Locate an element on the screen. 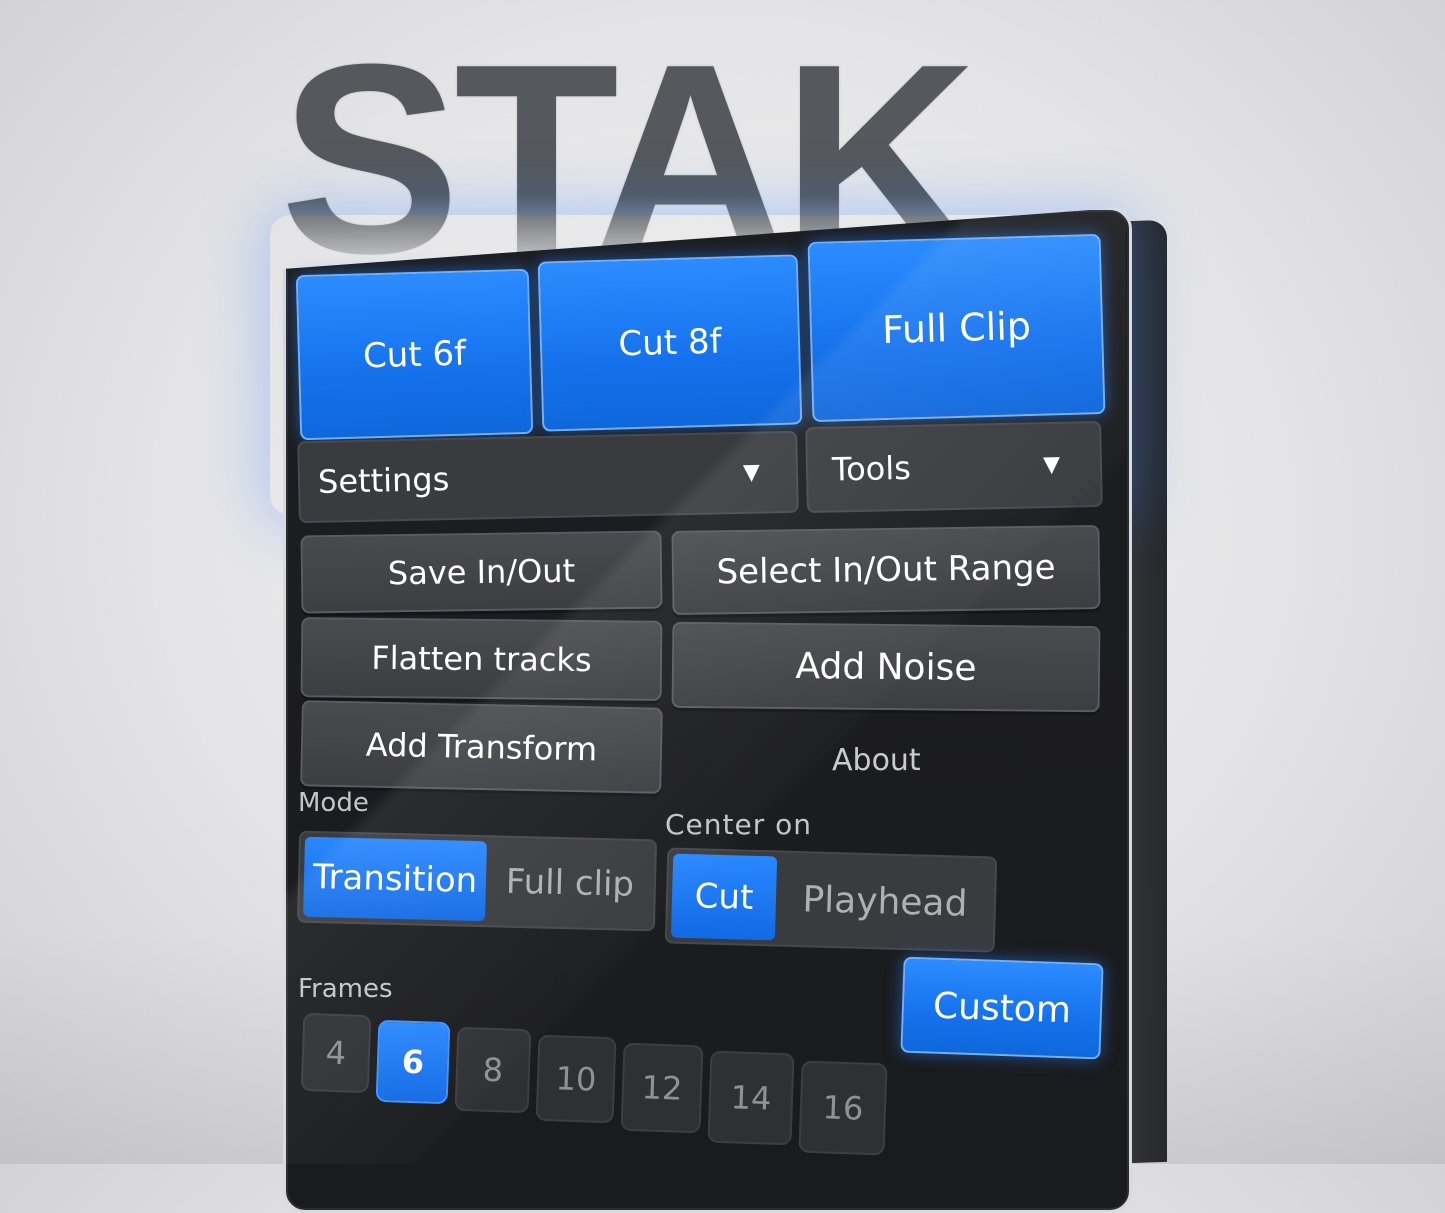  mode-option-full-clip: Full clip is located at coordinates (570, 883).